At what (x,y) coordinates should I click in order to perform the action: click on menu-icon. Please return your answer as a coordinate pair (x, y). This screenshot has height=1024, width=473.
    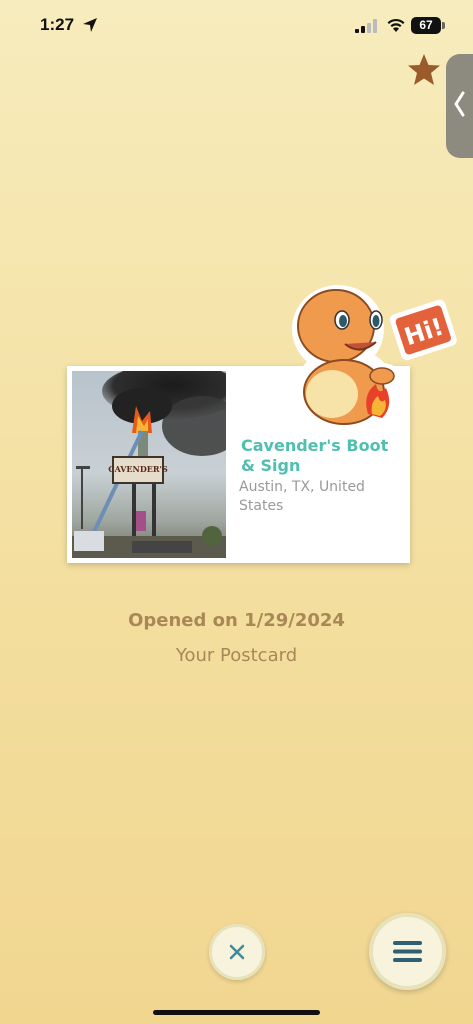
    Looking at the image, I should click on (407, 951).